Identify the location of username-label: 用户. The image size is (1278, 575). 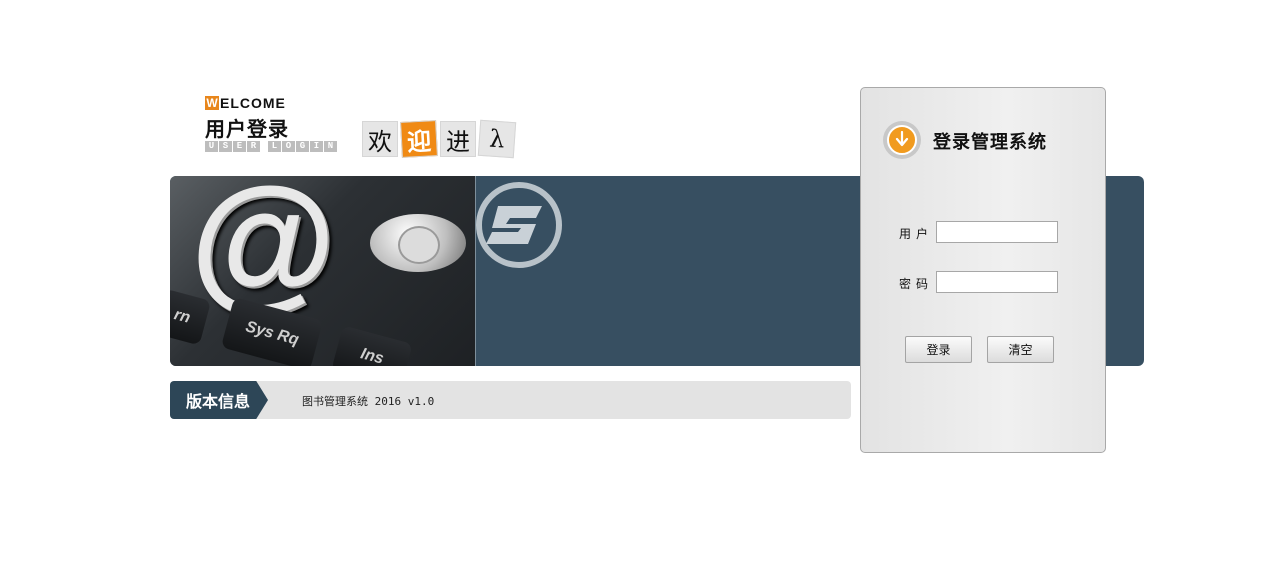
(916, 234).